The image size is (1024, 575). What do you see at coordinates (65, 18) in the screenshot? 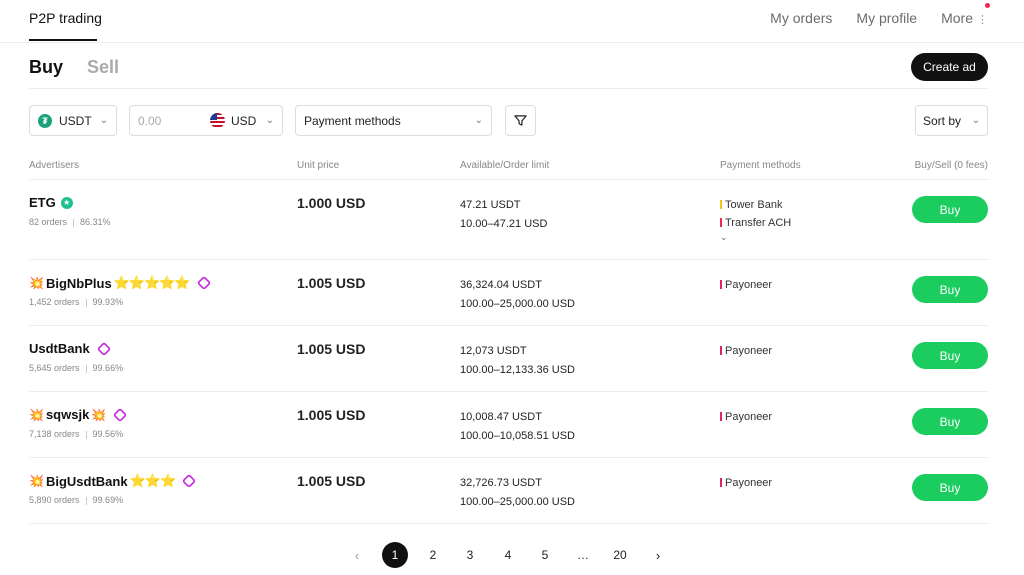
I see `brand-title: P2P trading` at bounding box center [65, 18].